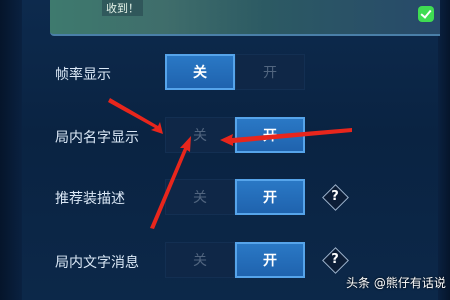 The image size is (450, 300). I want to click on watermark-text: 头条 @熊仔有话说, so click(396, 283).